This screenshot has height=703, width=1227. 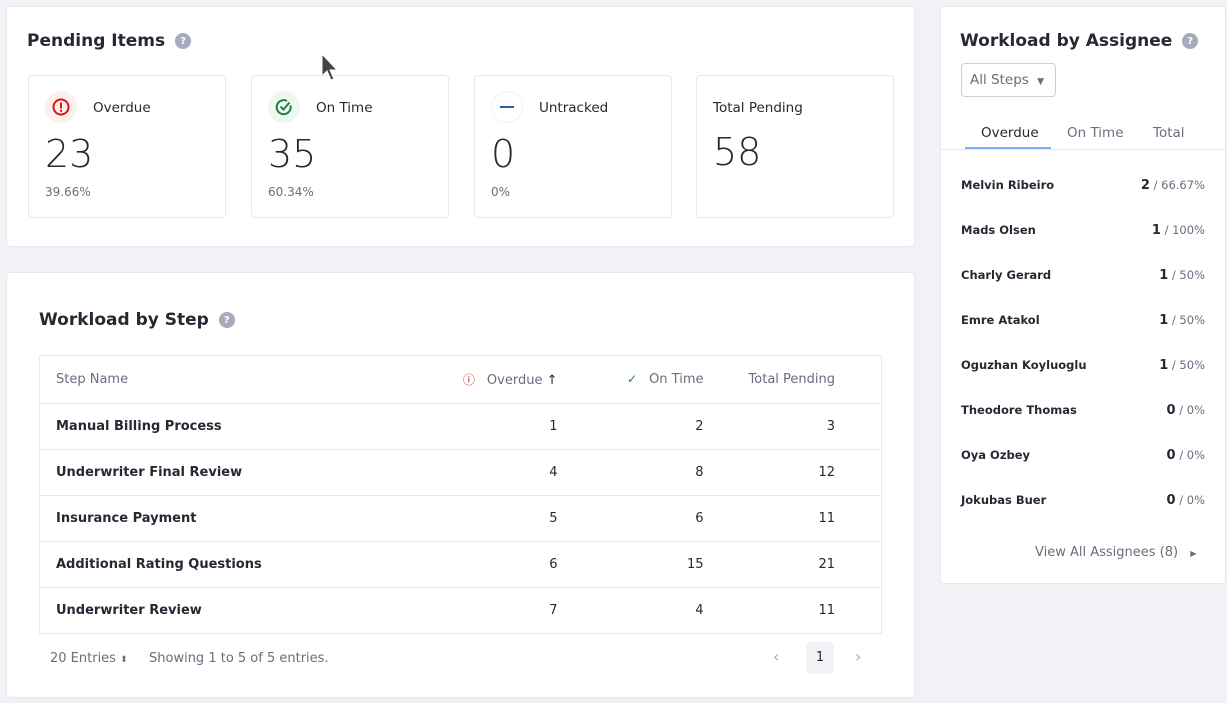 I want to click on pending-items-title: Pending Items?, so click(x=109, y=41).